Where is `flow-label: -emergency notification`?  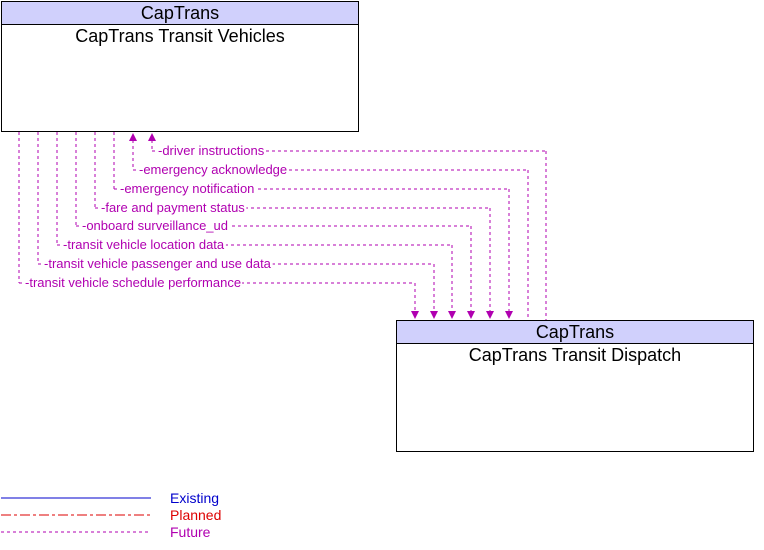 flow-label: -emergency notification is located at coordinates (187, 188).